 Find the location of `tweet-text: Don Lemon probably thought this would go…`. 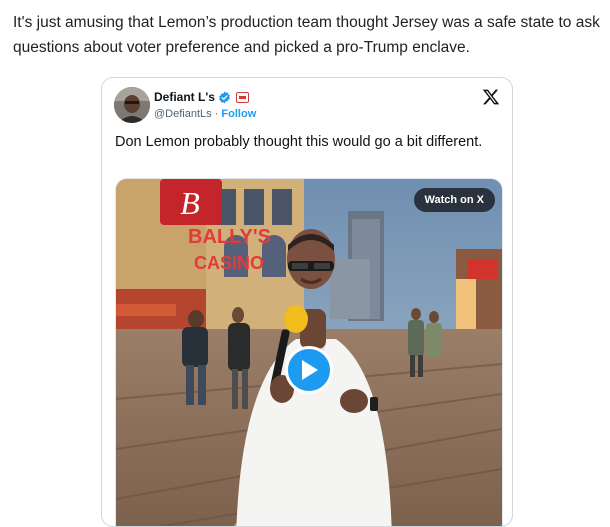

tweet-text: Don Lemon probably thought this would go… is located at coordinates (299, 142).